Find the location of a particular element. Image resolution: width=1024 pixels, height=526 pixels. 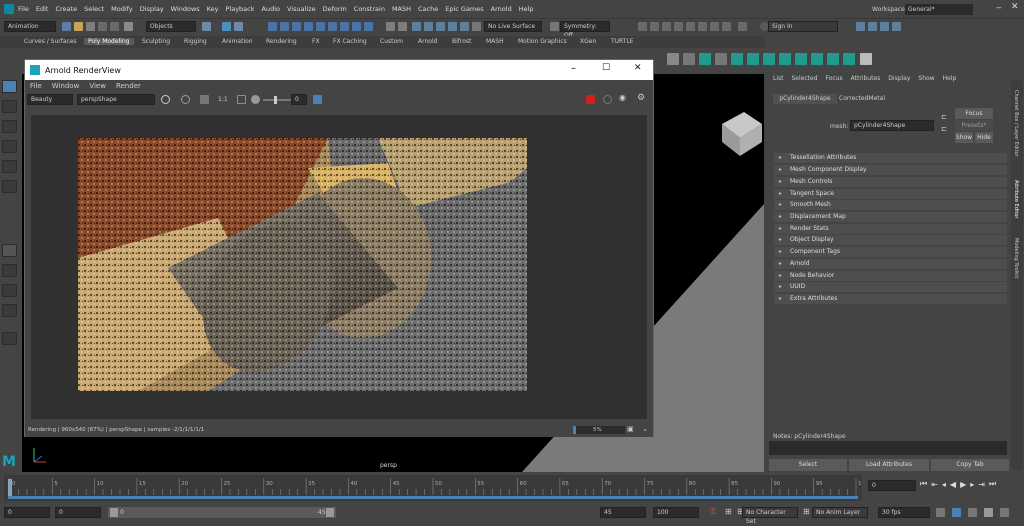

load-attributes-button: Load Attributes is located at coordinates (889, 465).